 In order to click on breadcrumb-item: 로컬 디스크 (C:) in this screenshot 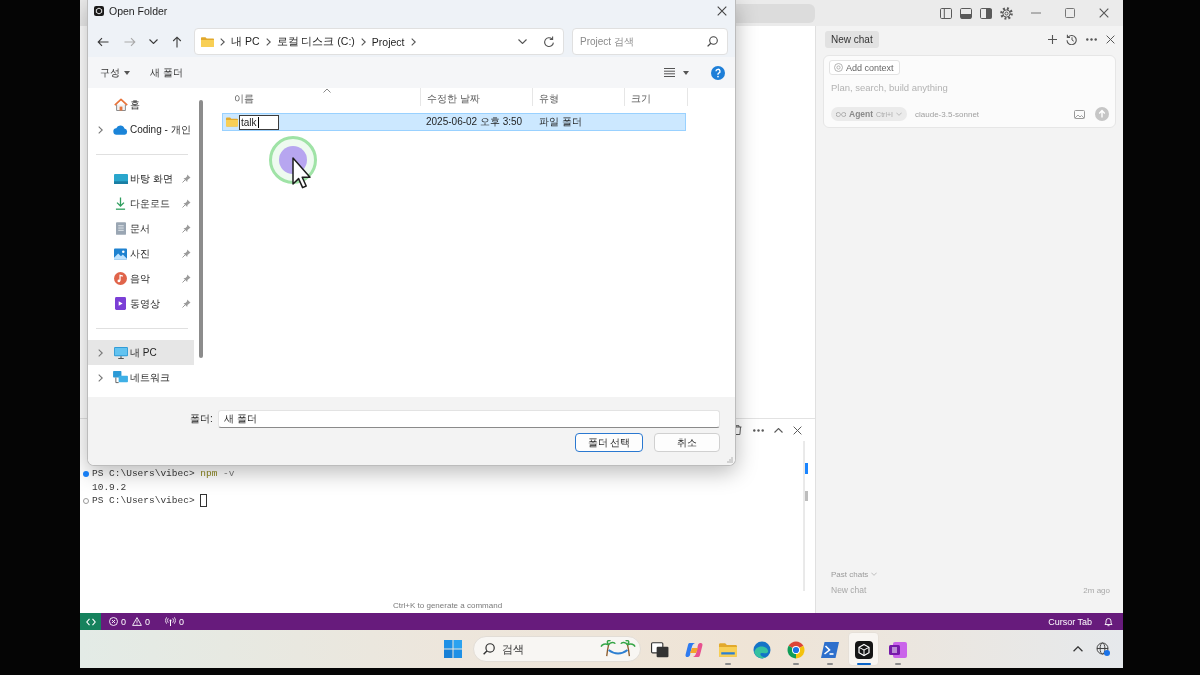, I will do `click(315, 41)`.